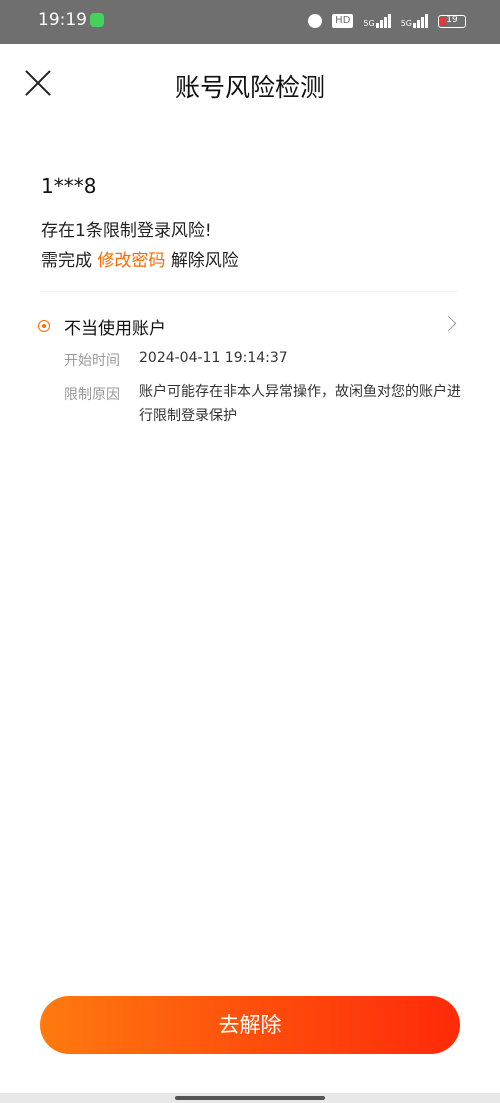 This screenshot has width=500, height=1103. Describe the element at coordinates (300, 404) in the screenshot. I see `reason-value: 账户可能存在非本人异常操作，故闲鱼对您的账户进行限制登录保护` at that location.